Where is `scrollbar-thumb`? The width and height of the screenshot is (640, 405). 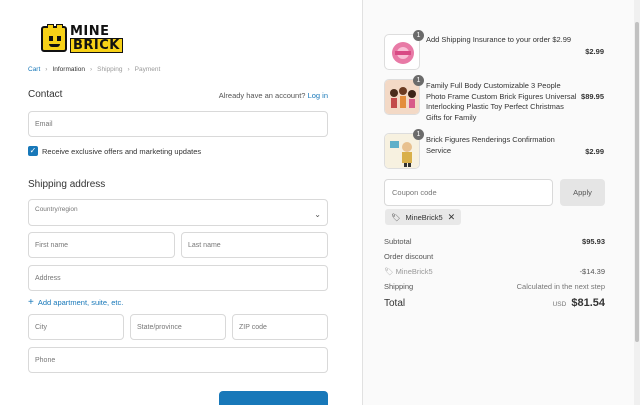 scrollbar-thumb is located at coordinates (637, 182).